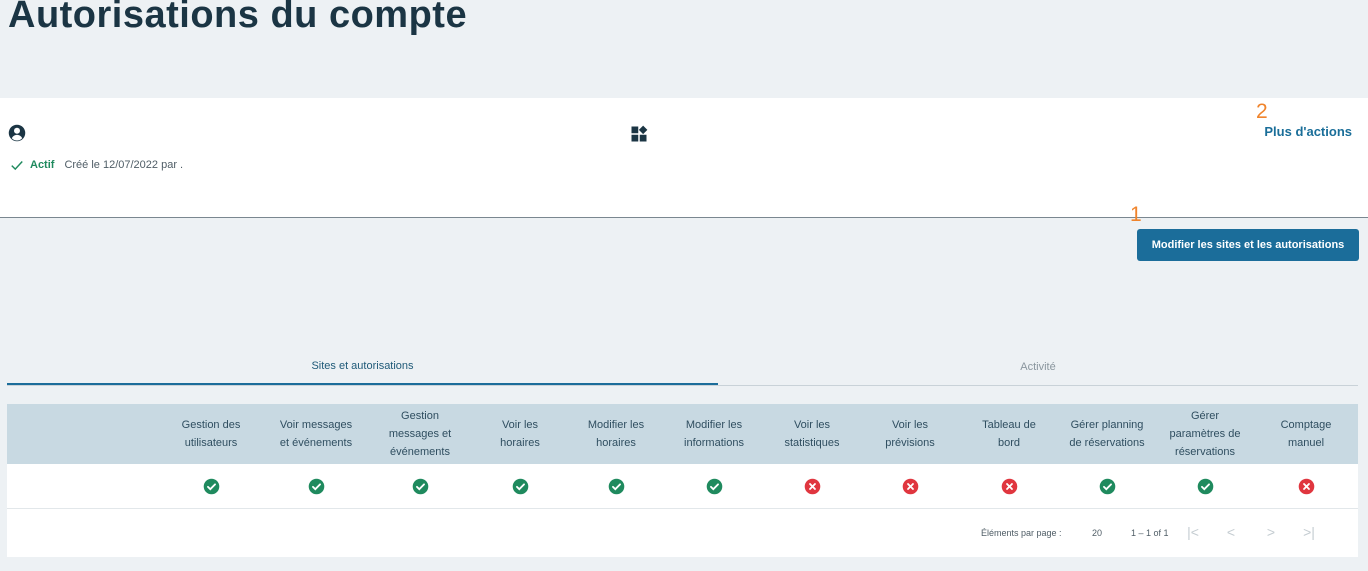 The image size is (1368, 571). What do you see at coordinates (124, 165) in the screenshot?
I see `created-text: Créé le 12/07/2022 par .` at bounding box center [124, 165].